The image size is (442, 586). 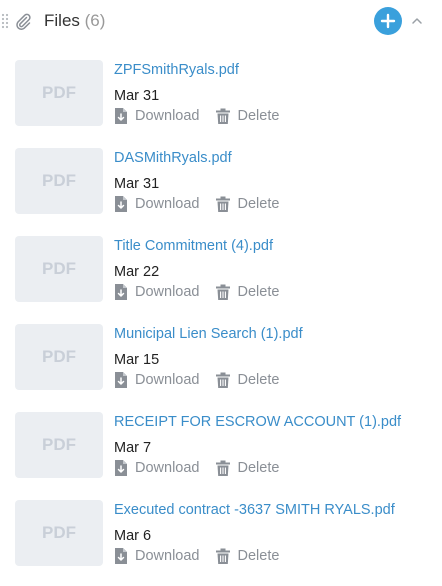 I want to click on file-name-link: DASMithRyals.pdf, so click(x=173, y=158).